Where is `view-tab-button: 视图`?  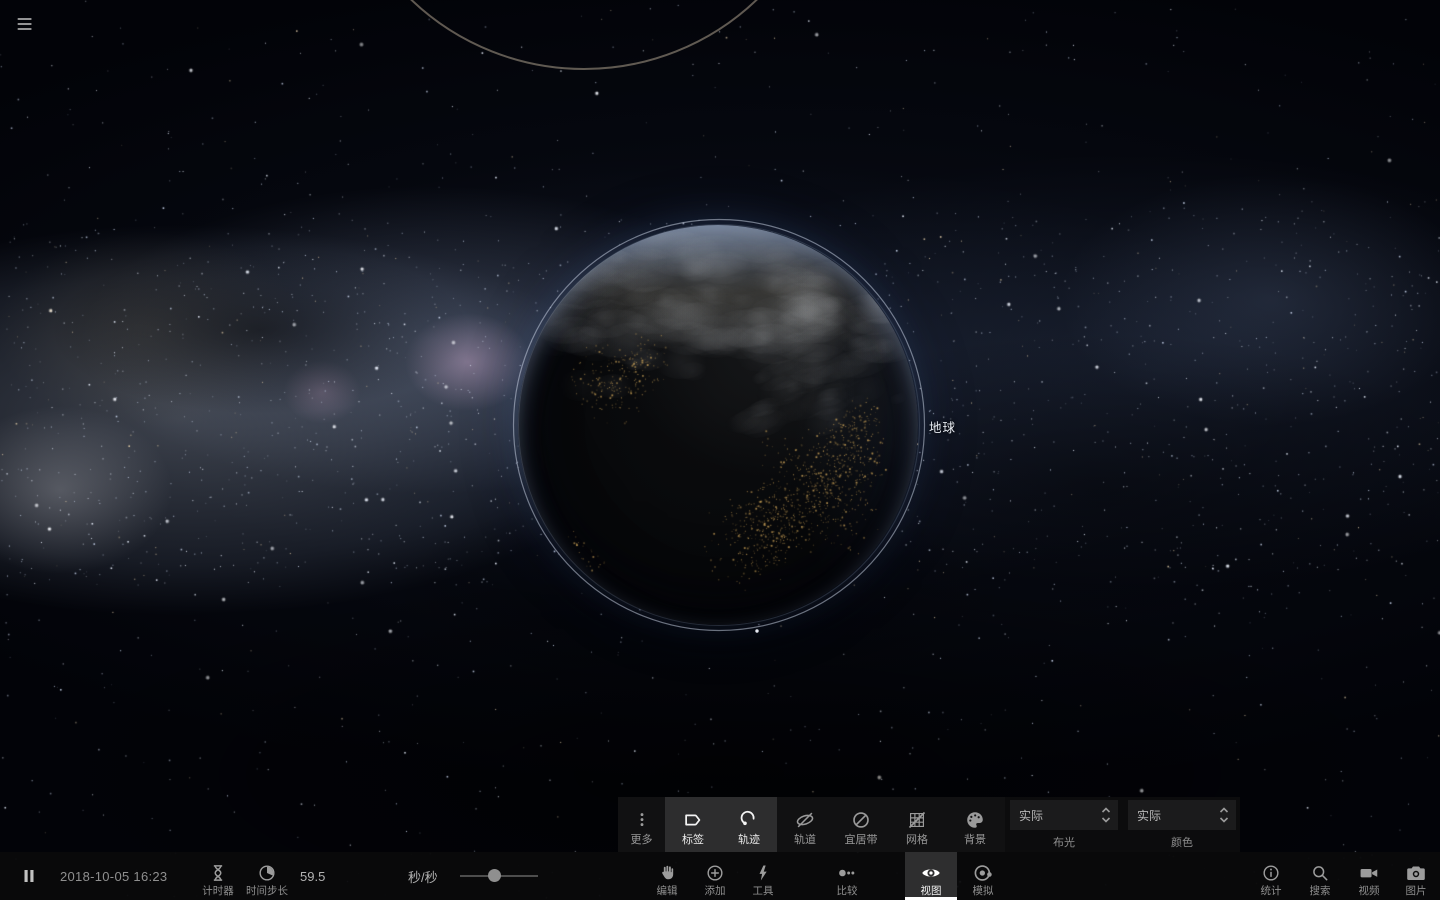
view-tab-button: 视图 is located at coordinates (931, 876).